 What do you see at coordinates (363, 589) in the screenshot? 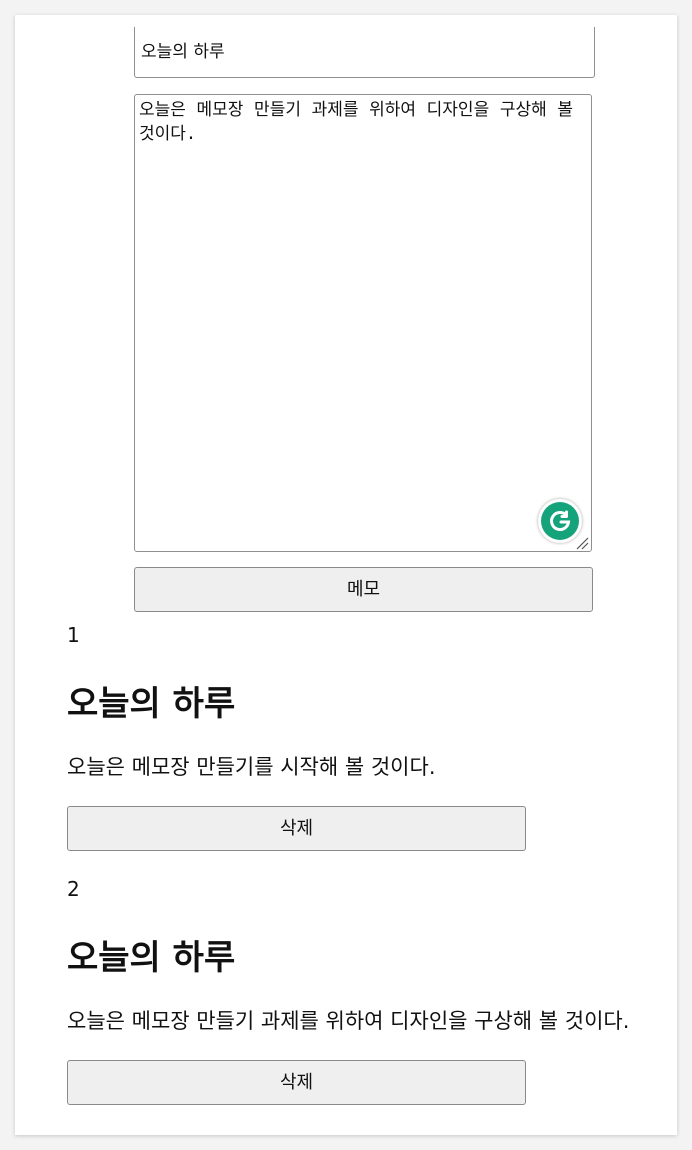
I see `memo-submit-button: 메모` at bounding box center [363, 589].